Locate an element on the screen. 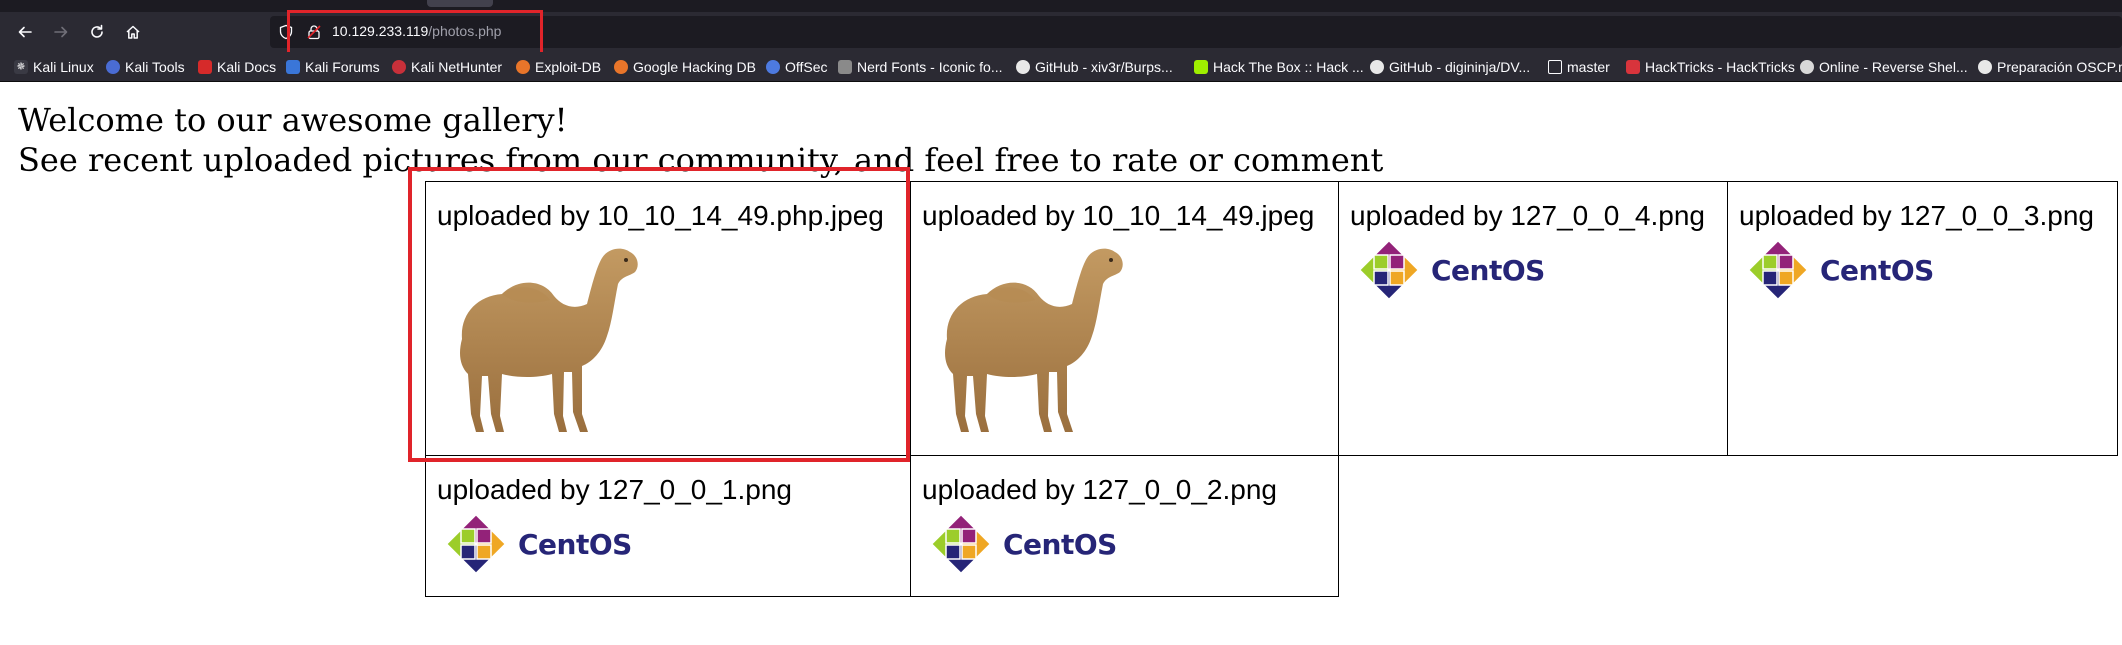  arrow-right-icon is located at coordinates (61, 32).